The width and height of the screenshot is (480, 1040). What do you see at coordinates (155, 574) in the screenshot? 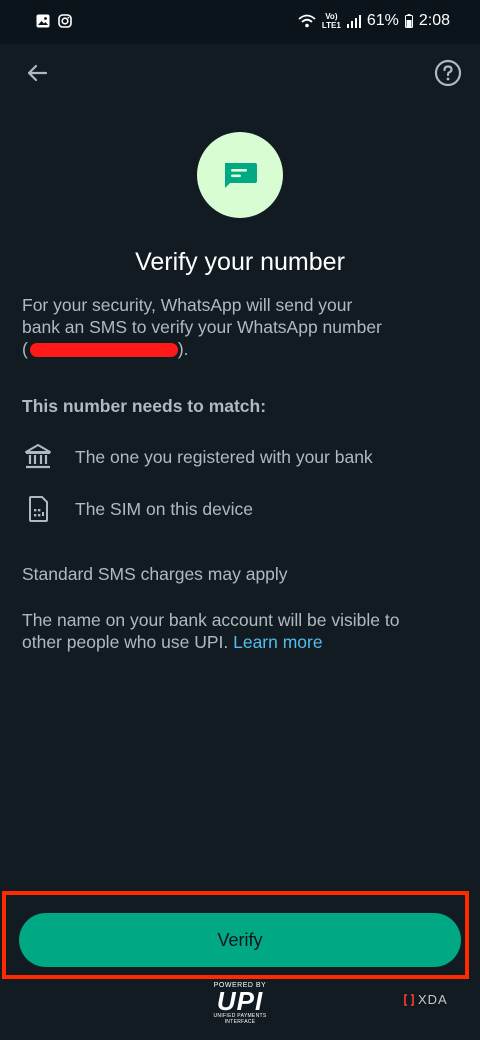
I see `sms-charges-note: Standard SMS charges may apply` at bounding box center [155, 574].